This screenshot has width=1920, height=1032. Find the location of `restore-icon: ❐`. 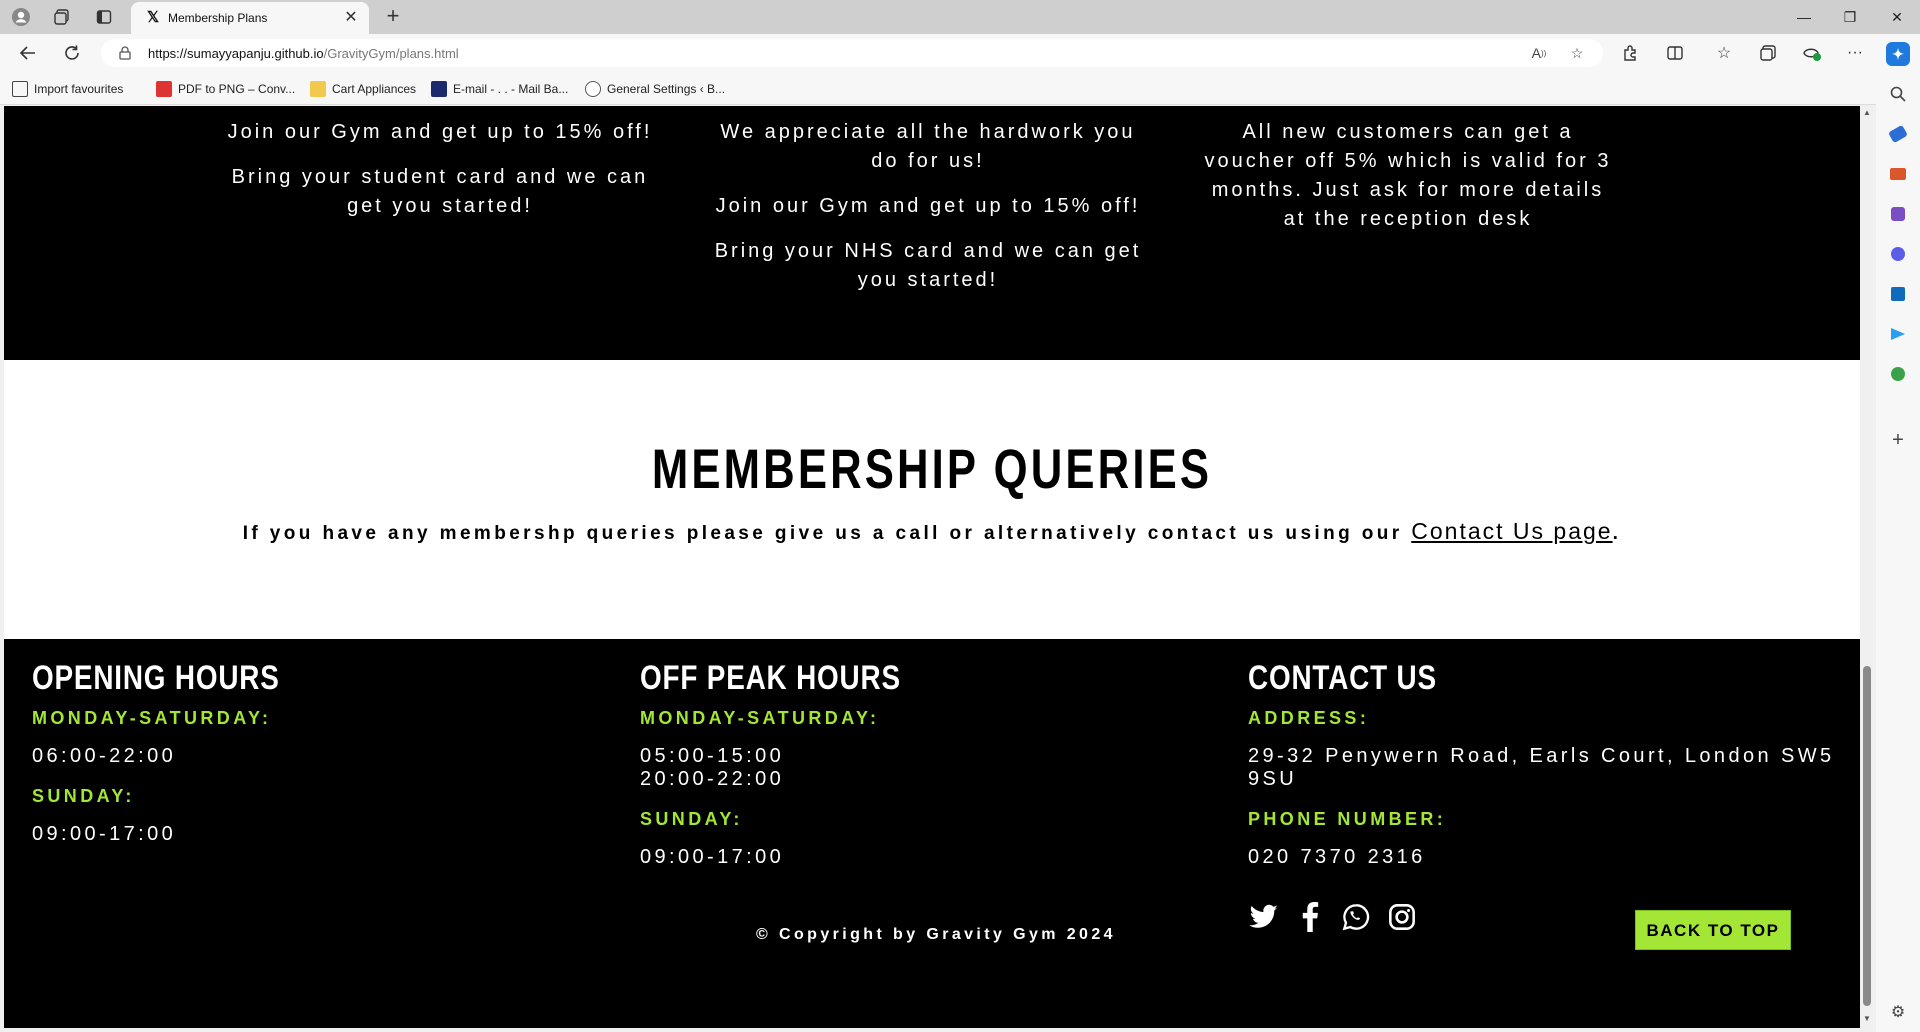

restore-icon: ❐ is located at coordinates (1850, 17).